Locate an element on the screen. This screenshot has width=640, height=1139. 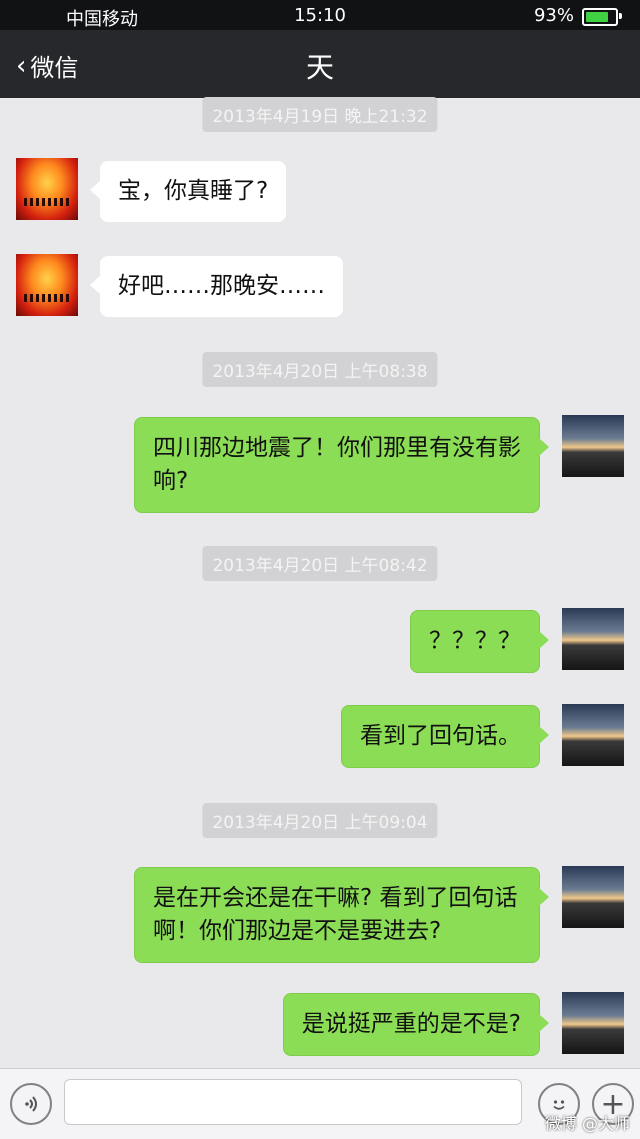
sent-message: 四川那边地震了！你们那里有没有影响? is located at coordinates (341, 465).